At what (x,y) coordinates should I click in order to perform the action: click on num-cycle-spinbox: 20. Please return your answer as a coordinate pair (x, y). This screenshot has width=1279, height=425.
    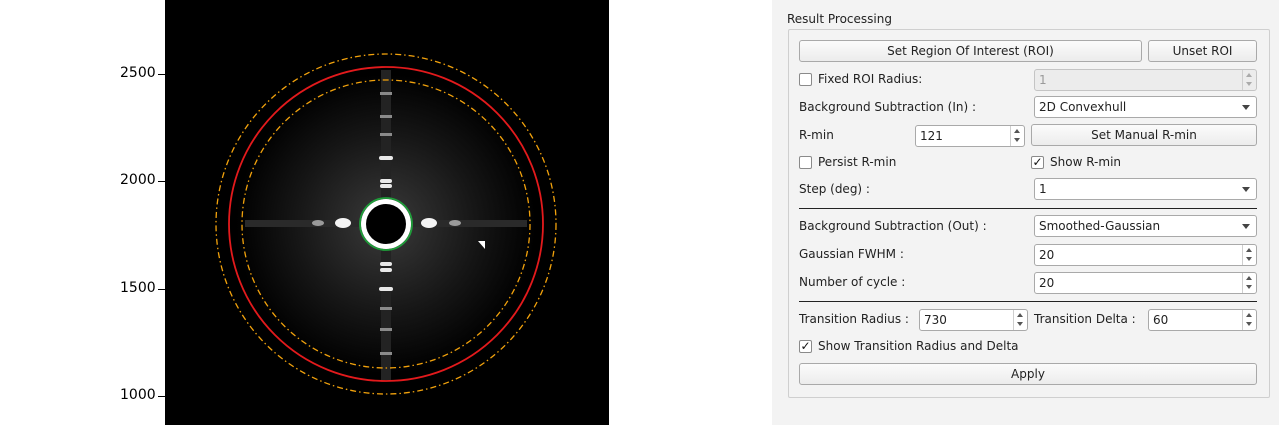
    Looking at the image, I should click on (1145, 283).